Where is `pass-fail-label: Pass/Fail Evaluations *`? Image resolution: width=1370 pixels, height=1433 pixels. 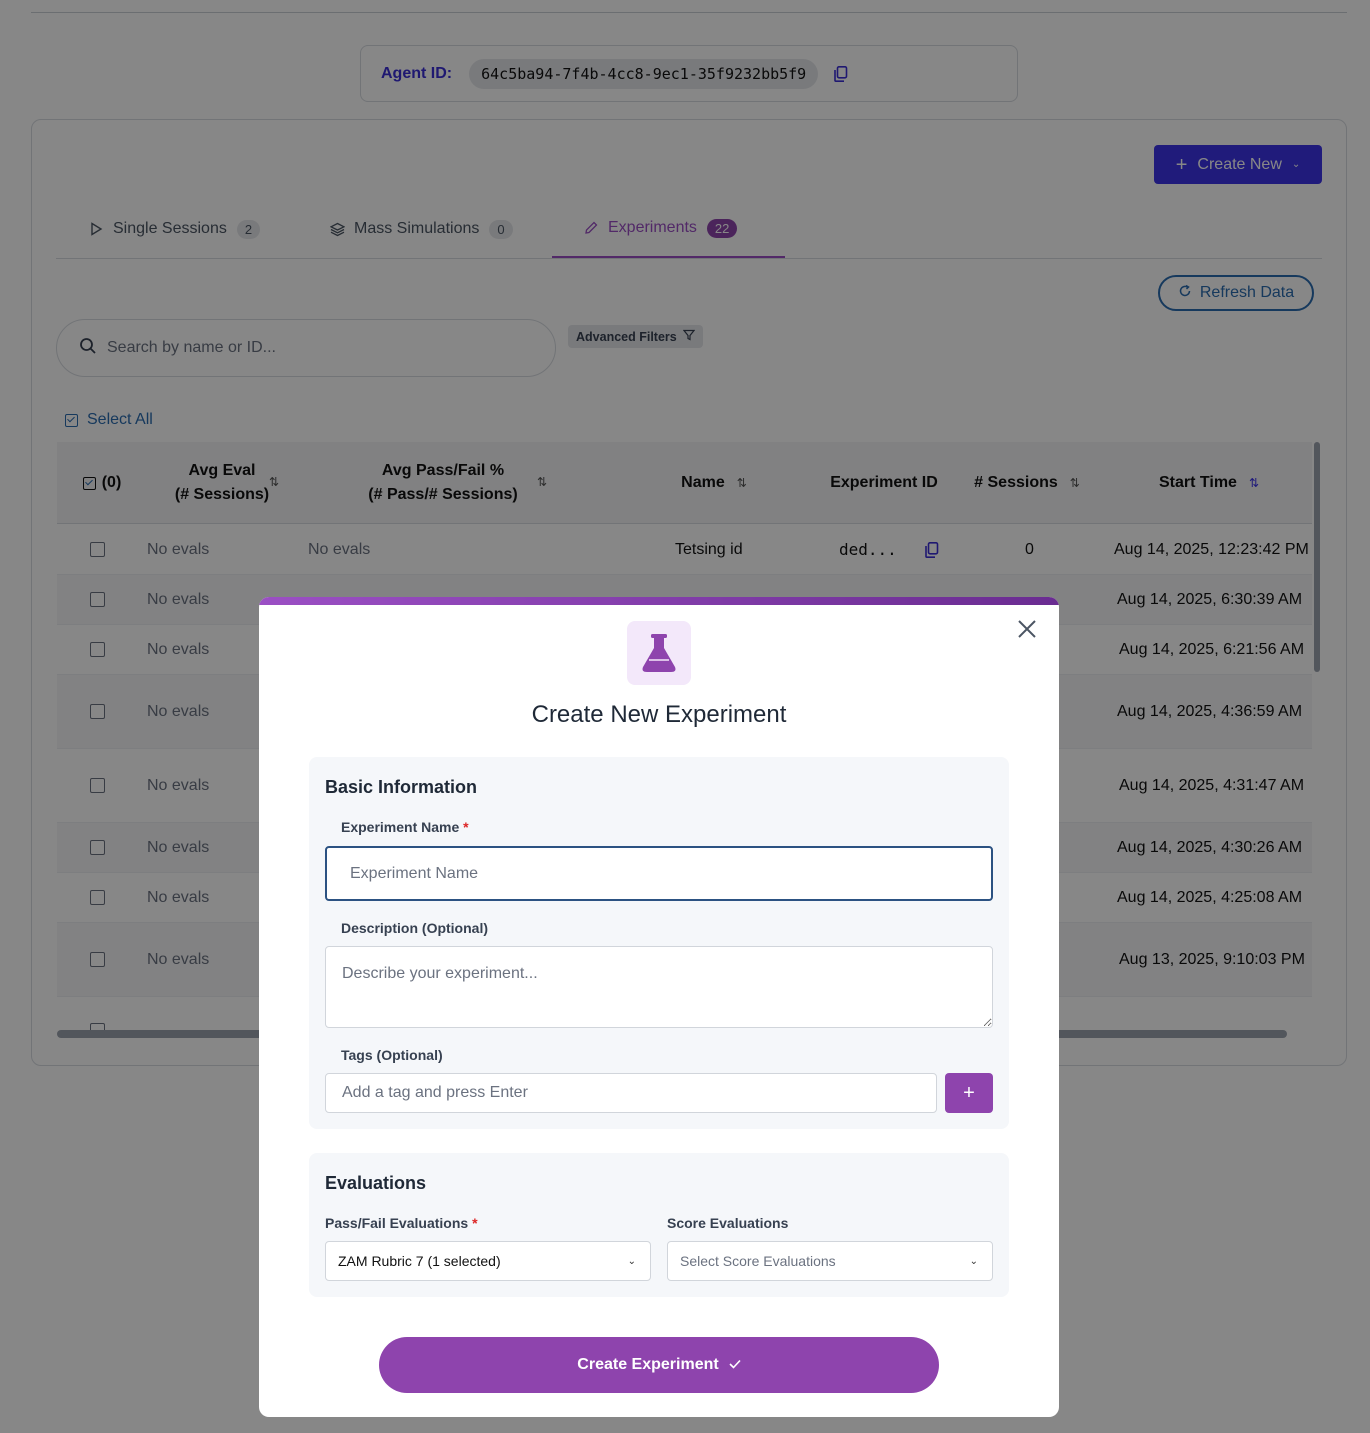
pass-fail-label: Pass/Fail Evaluations * is located at coordinates (401, 1223).